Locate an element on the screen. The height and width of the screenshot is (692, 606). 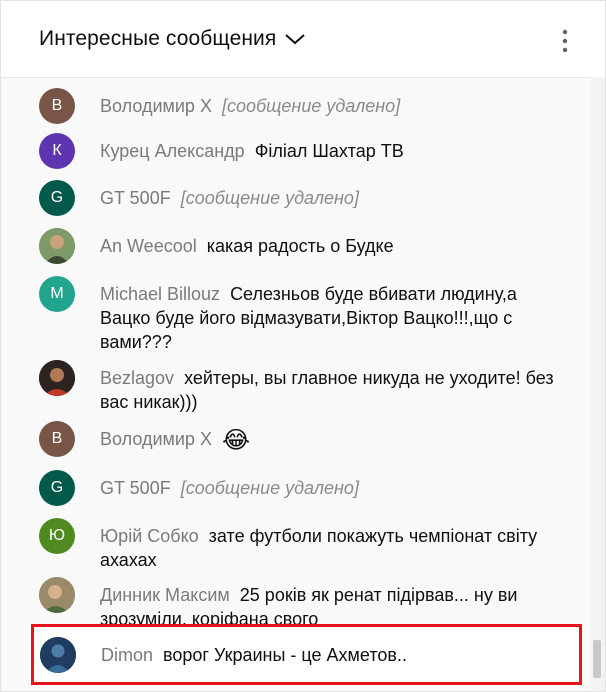
avatar-initial: Ю is located at coordinates (57, 535).